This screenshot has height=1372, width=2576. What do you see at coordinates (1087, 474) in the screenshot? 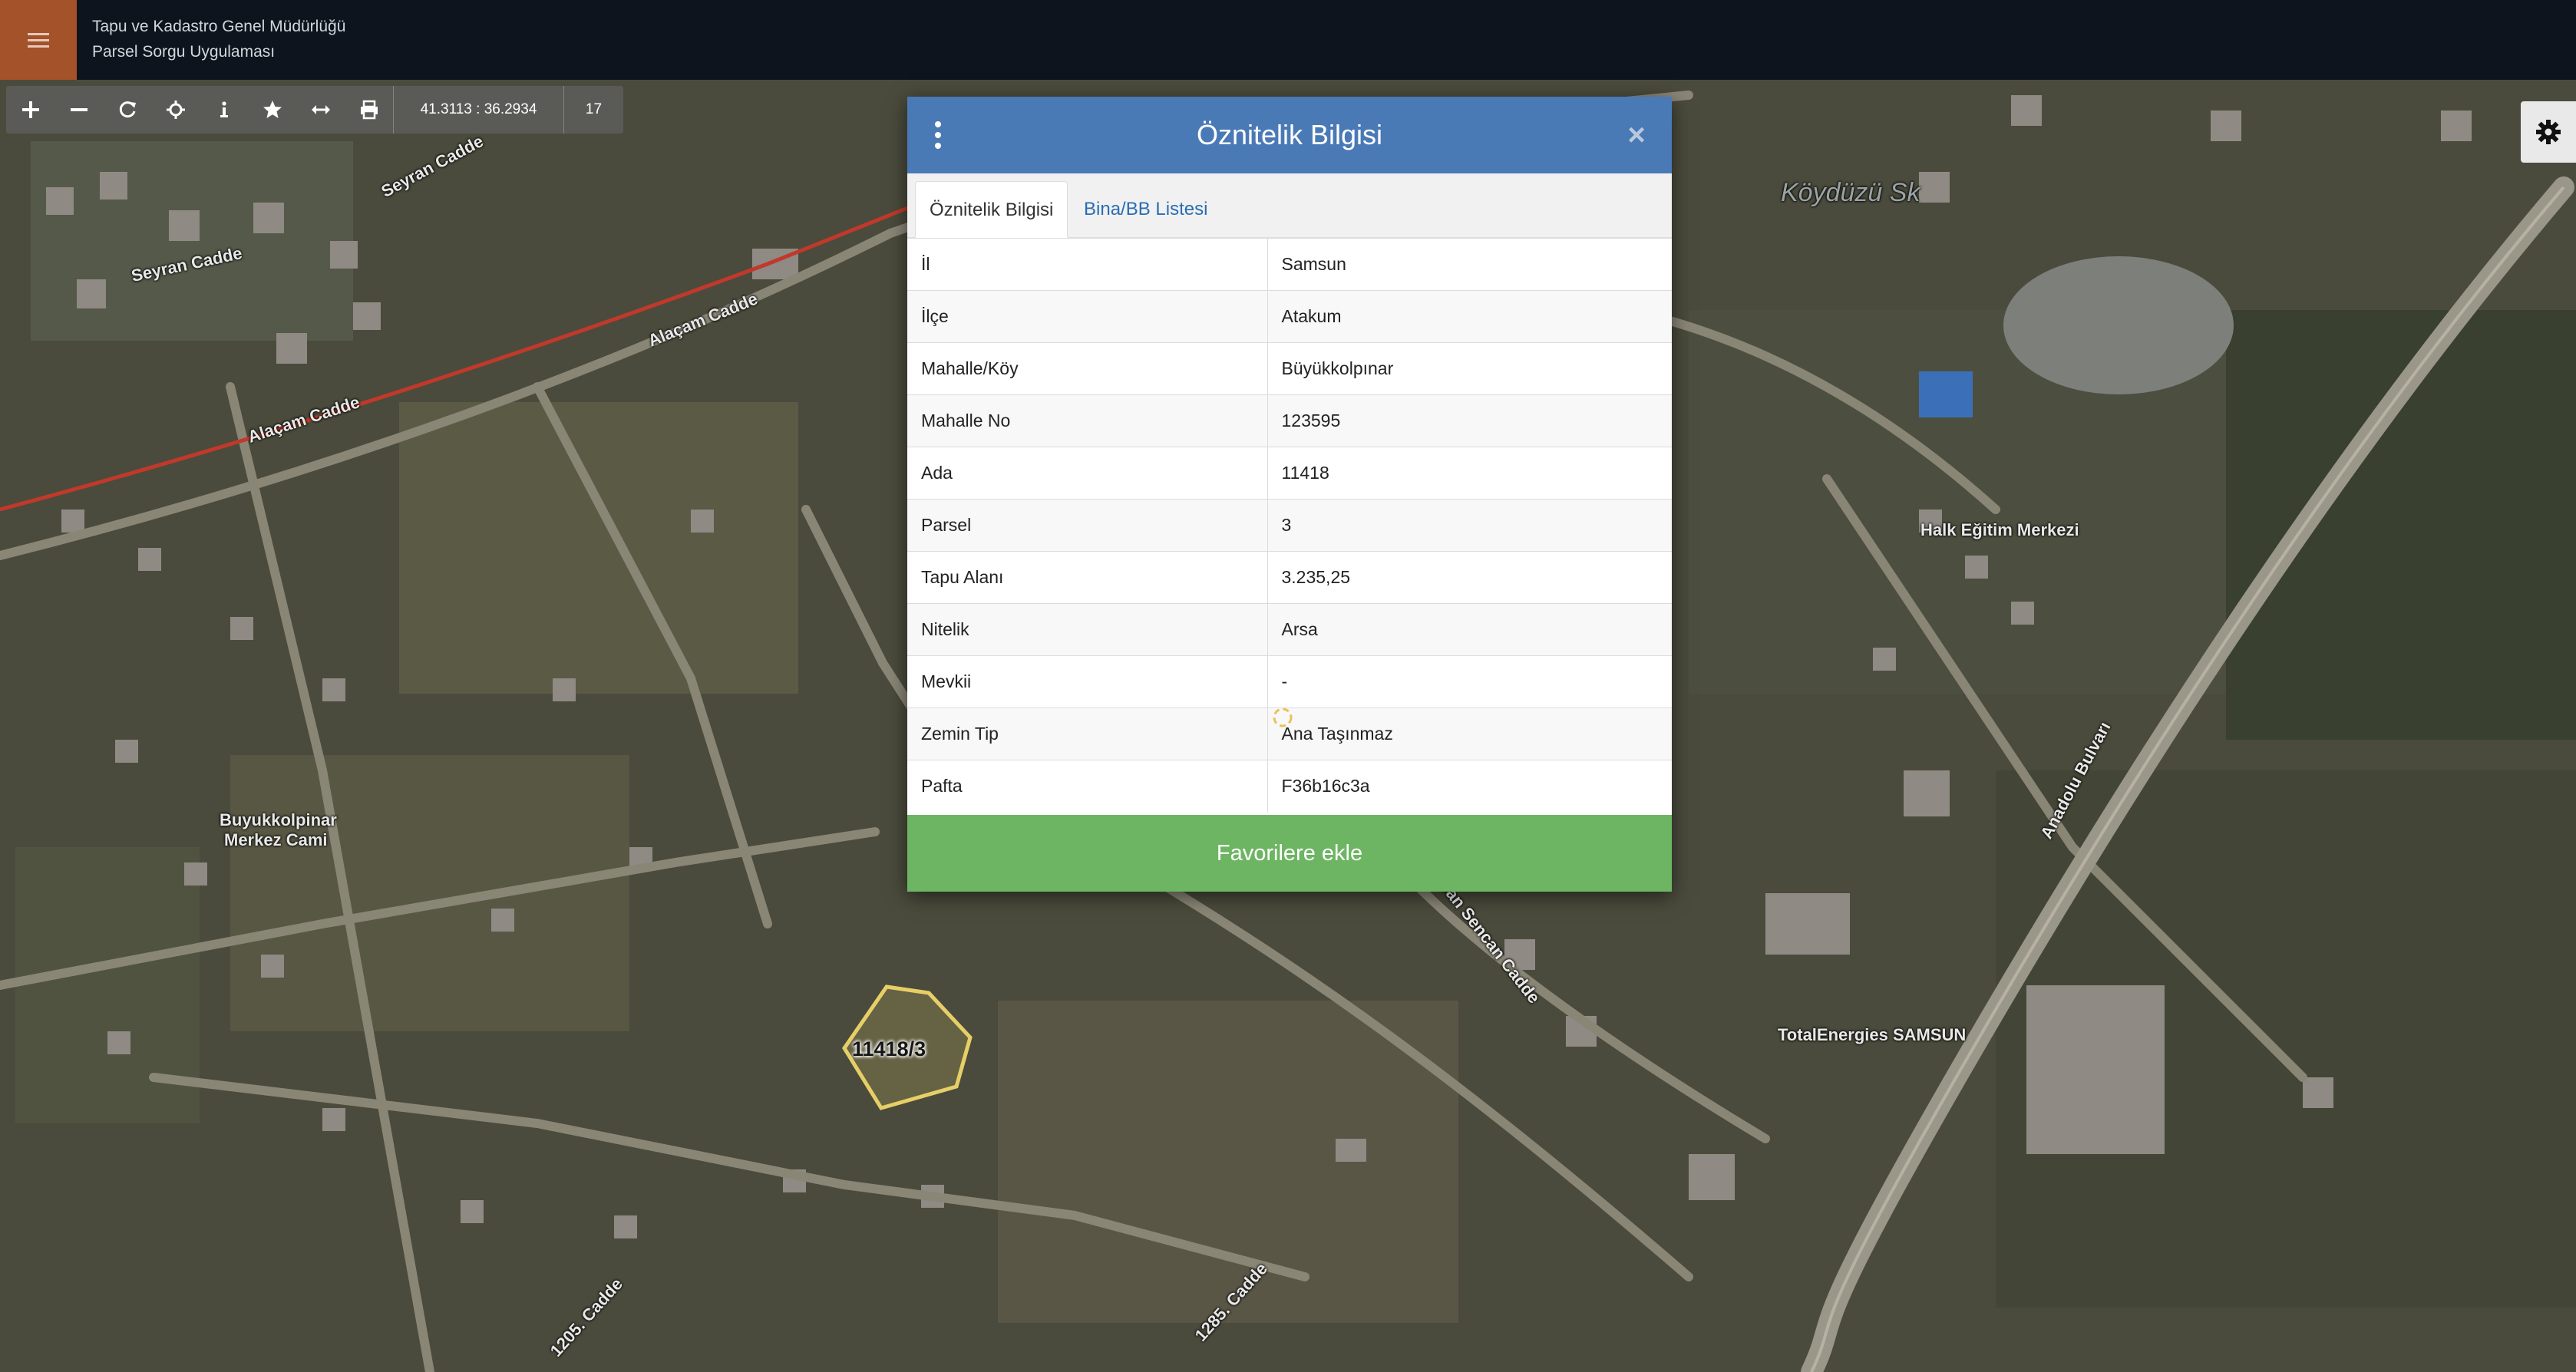
I see `row-key: Ada` at bounding box center [1087, 474].